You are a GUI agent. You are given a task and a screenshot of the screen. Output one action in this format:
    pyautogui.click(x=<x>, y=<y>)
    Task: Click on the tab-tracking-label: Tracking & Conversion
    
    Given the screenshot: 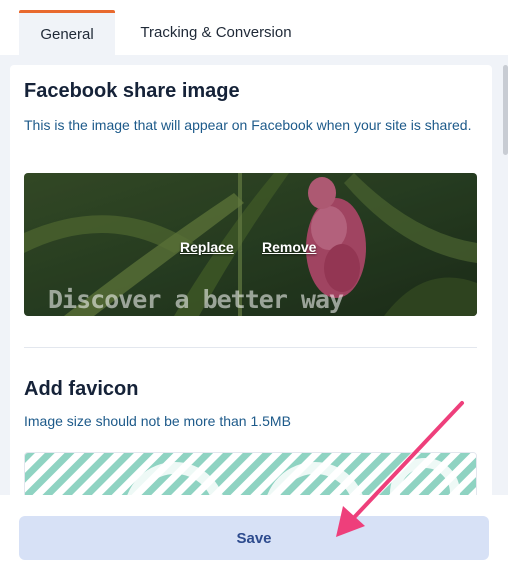 What is the action you would take?
    pyautogui.click(x=216, y=32)
    